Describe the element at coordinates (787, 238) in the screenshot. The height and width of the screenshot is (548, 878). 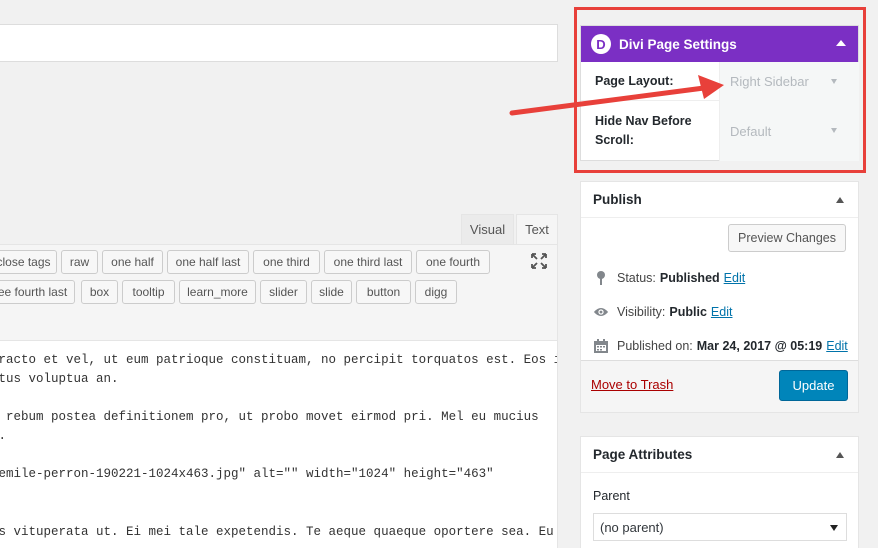
I see `preview-changes-button: Preview Changes` at that location.